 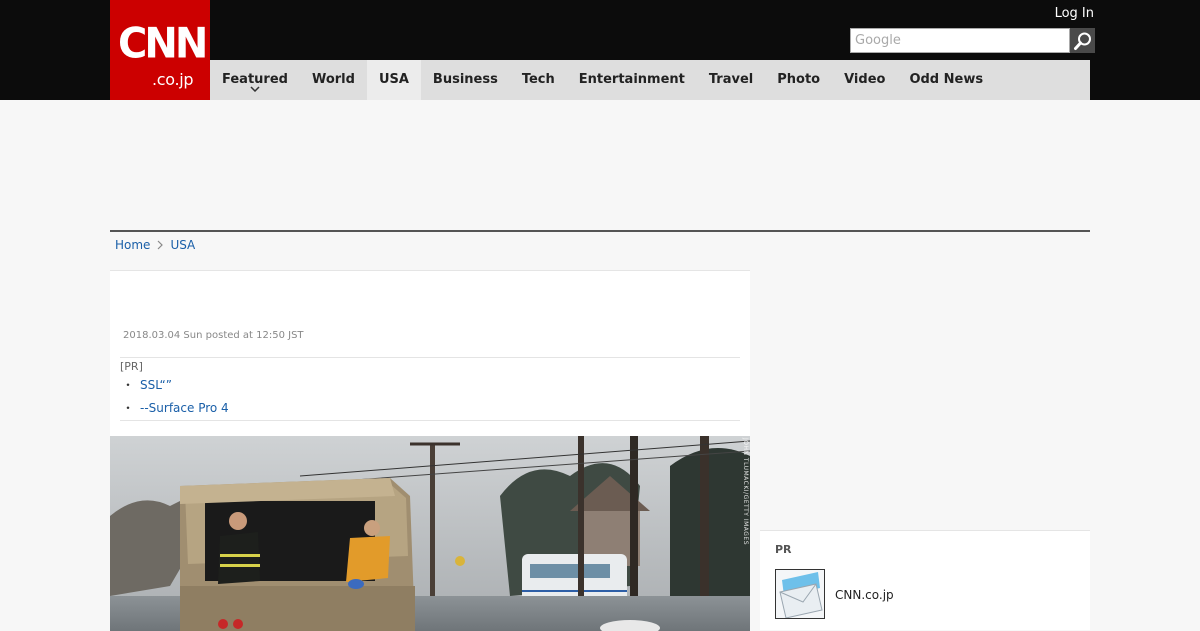 I want to click on login-link: Log In, so click(x=1074, y=13).